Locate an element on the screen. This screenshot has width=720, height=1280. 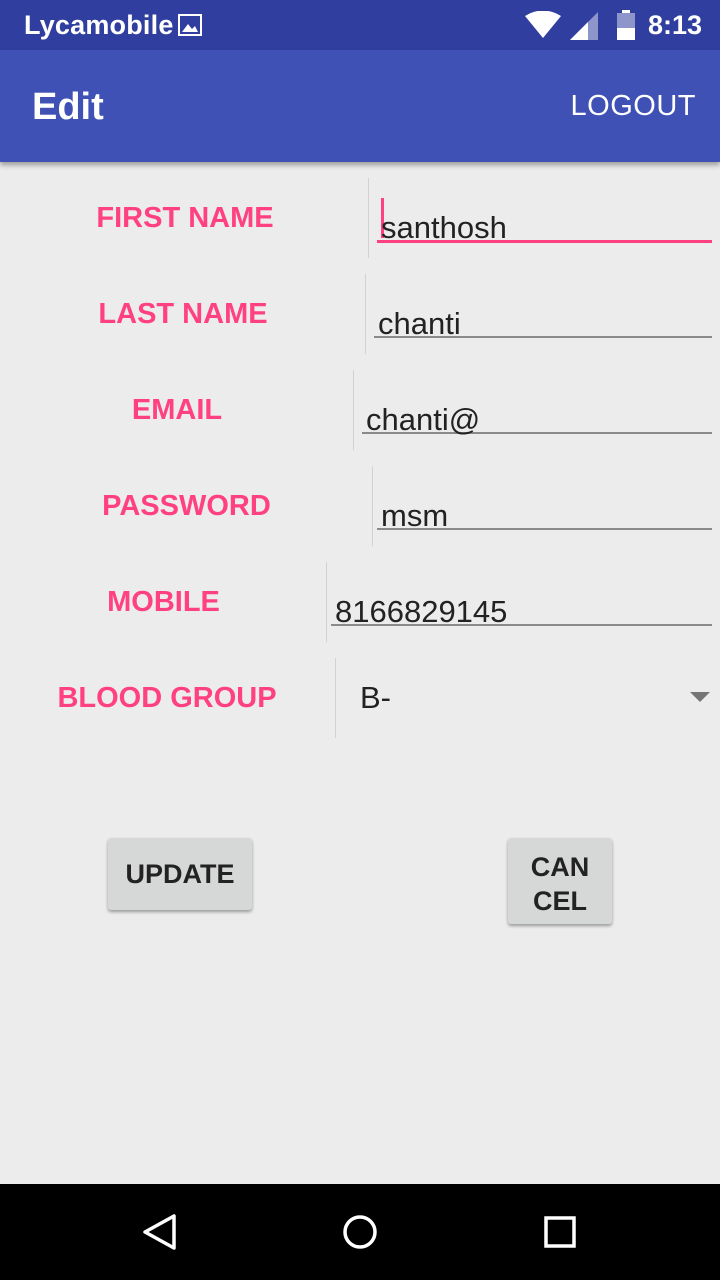
app-bar: Edit LOGOUT is located at coordinates (360, 106).